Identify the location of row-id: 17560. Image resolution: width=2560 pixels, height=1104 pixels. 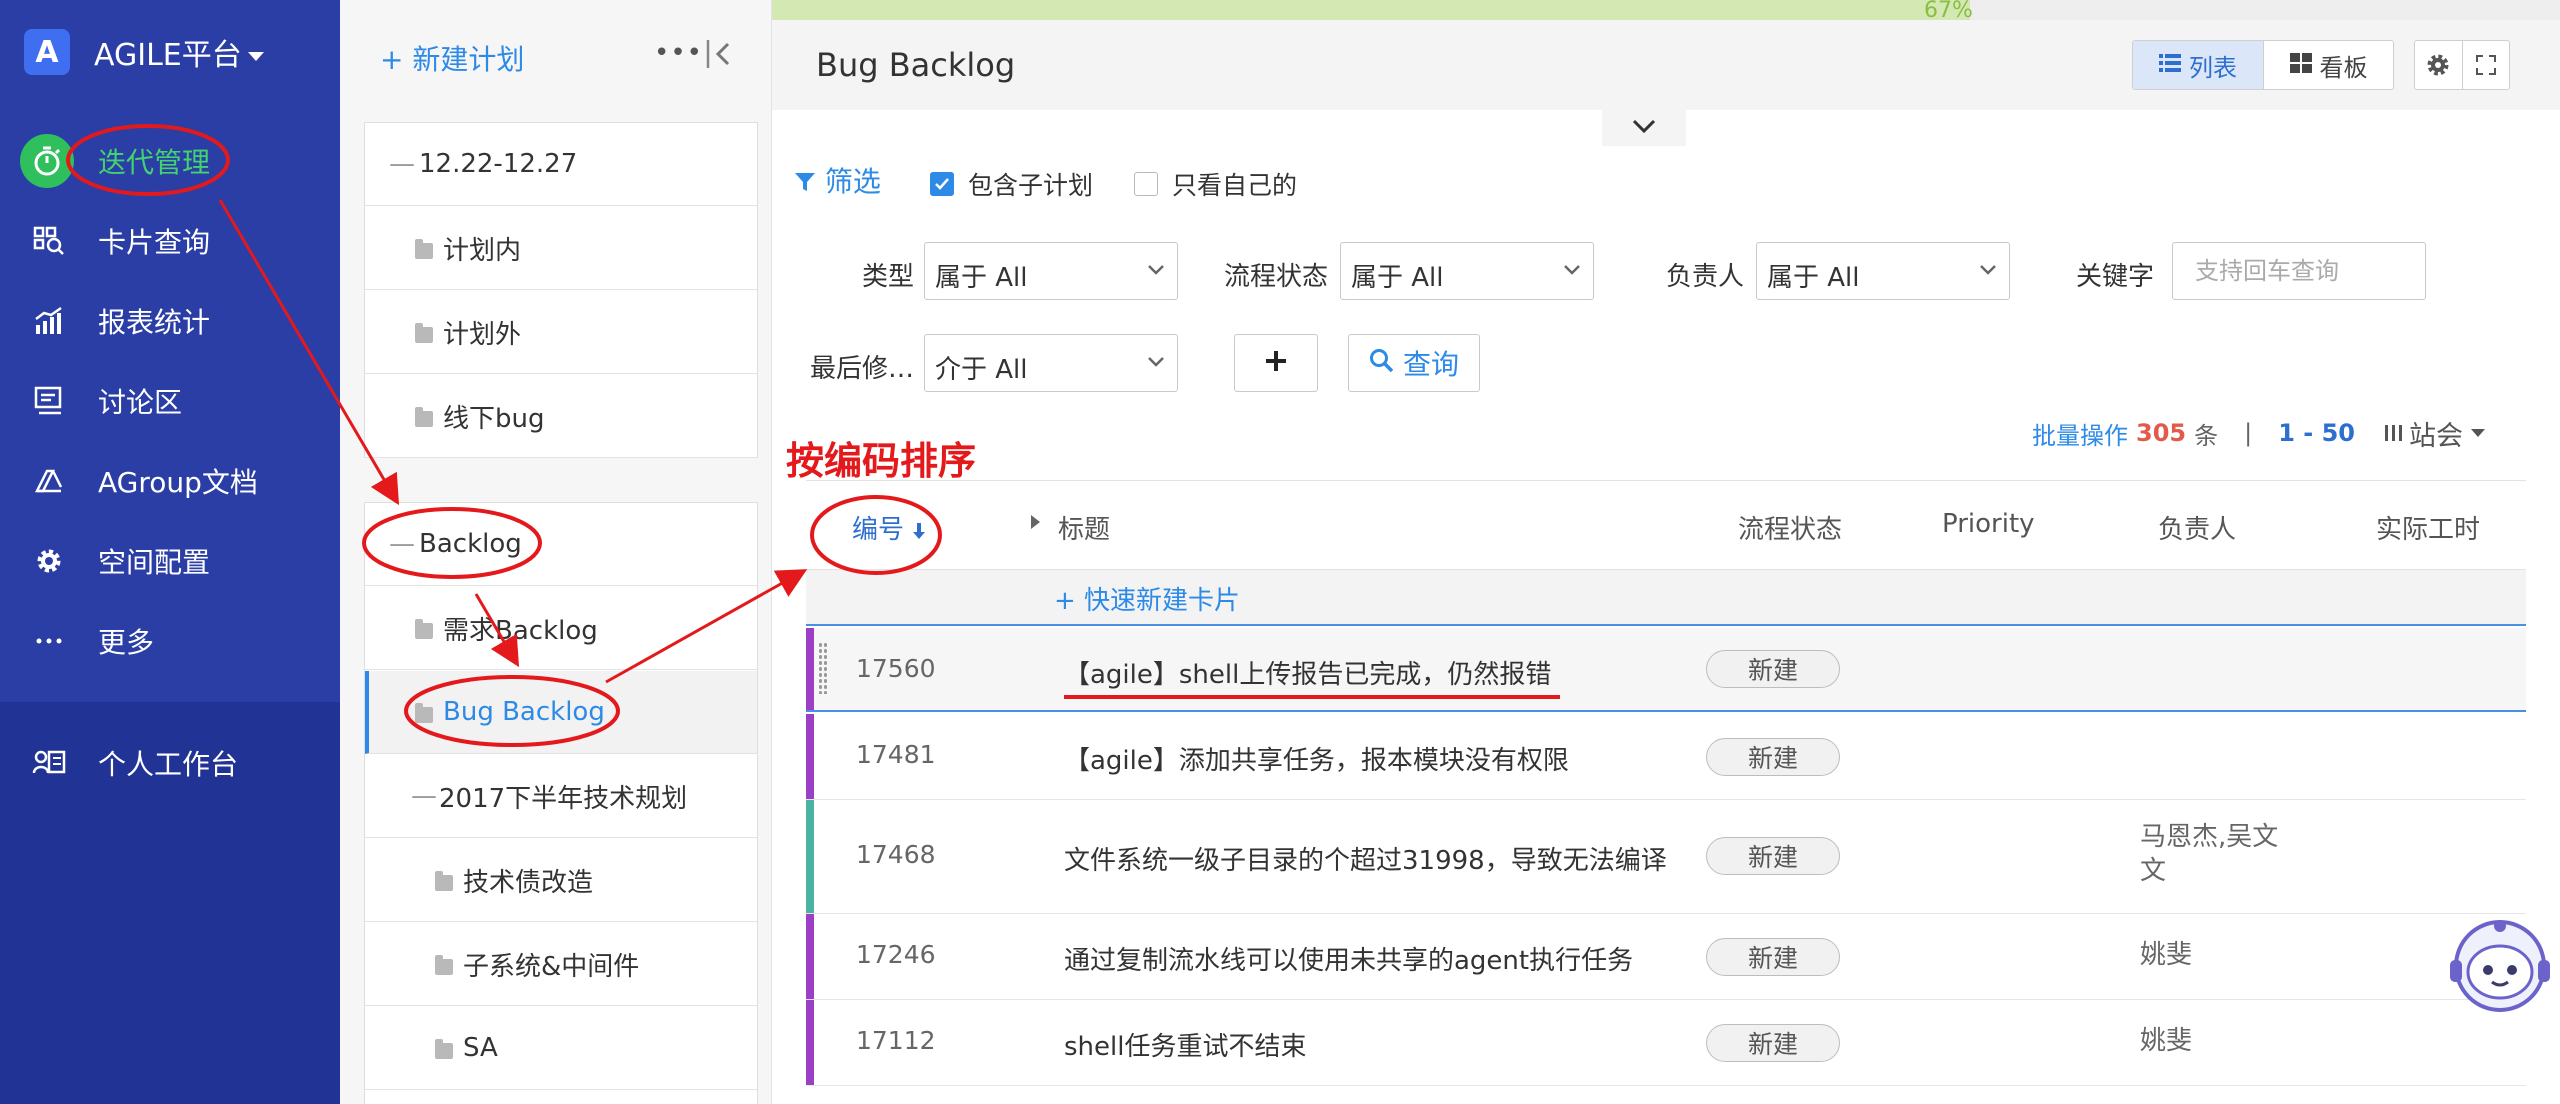
(896, 668).